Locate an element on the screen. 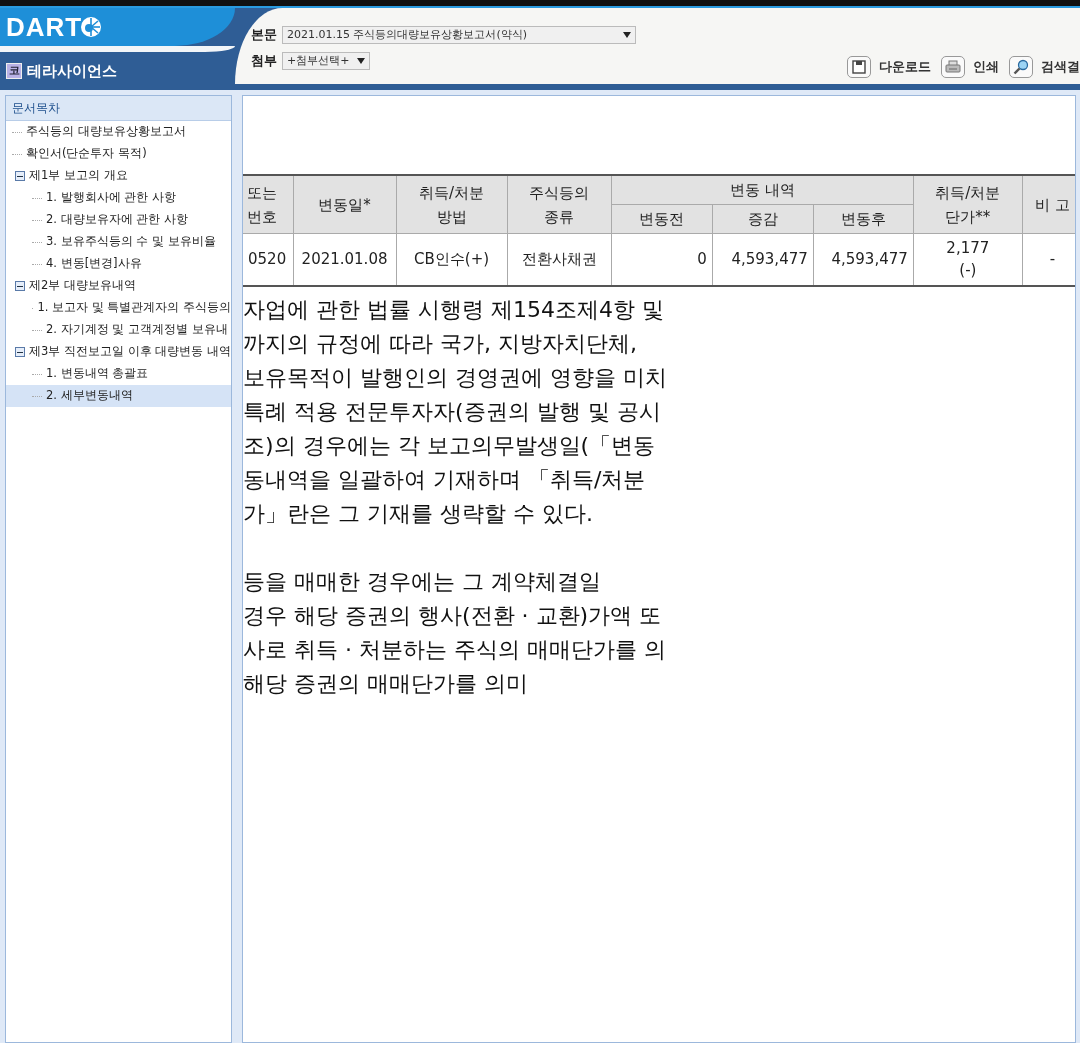  tree-item: 2. 대량보유자에 관한 사항 is located at coordinates (117, 220).